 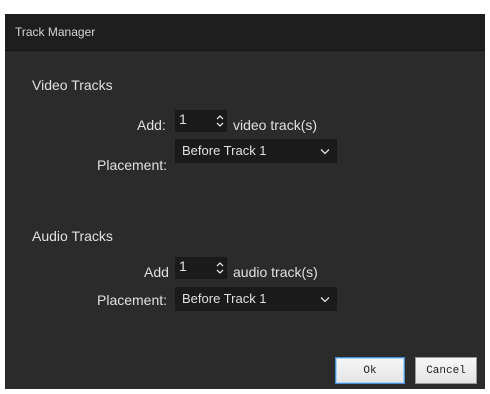 I want to click on audio-placement-value: Before Track 1, so click(x=224, y=298).